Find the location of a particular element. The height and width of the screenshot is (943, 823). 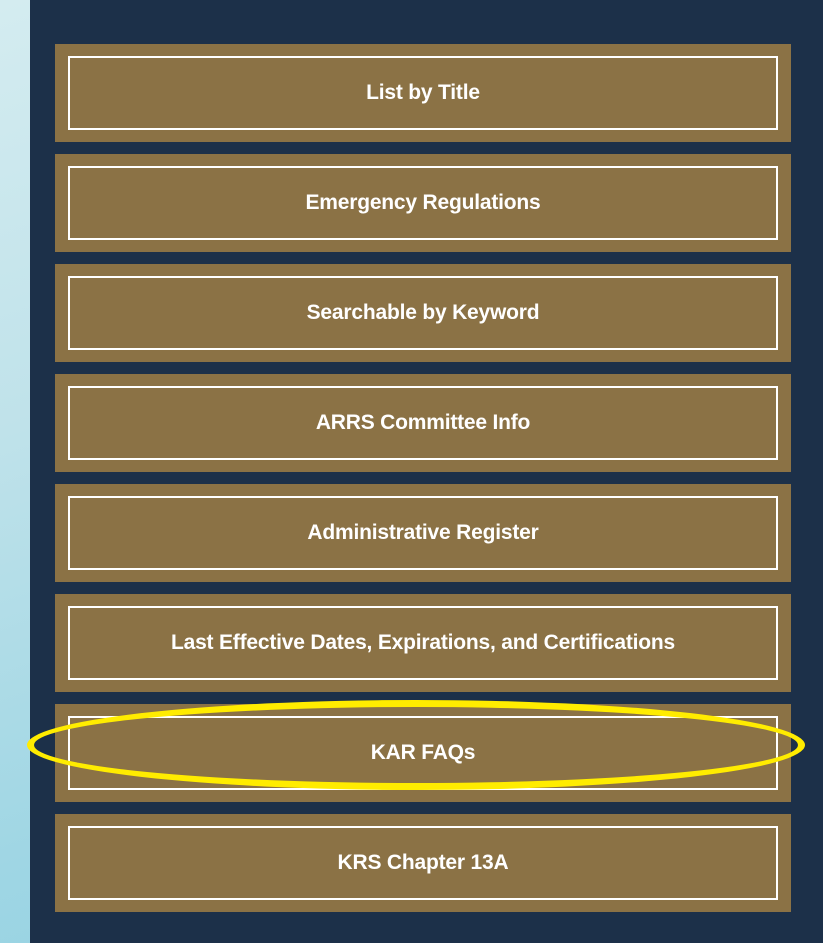

menu-button-frame: ARRS Committee Info is located at coordinates (423, 423).